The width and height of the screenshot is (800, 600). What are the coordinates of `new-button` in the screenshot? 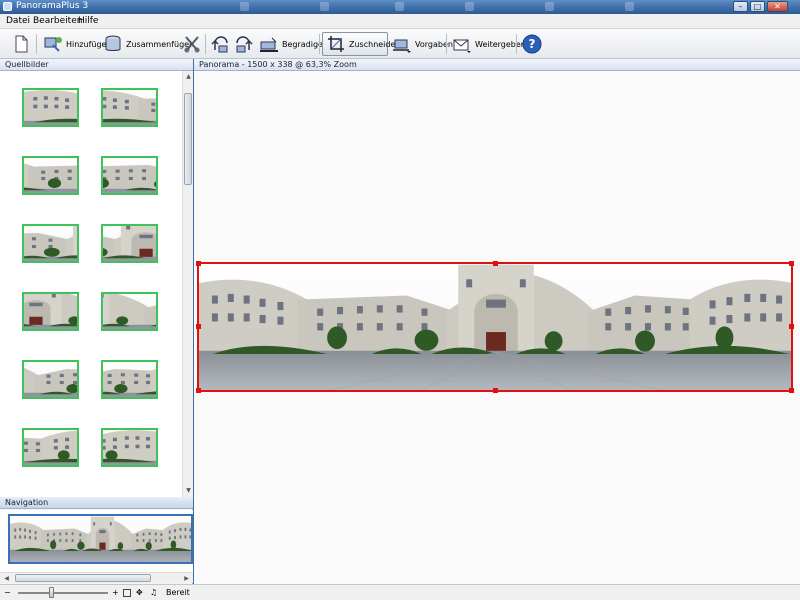 It's located at (21, 44).